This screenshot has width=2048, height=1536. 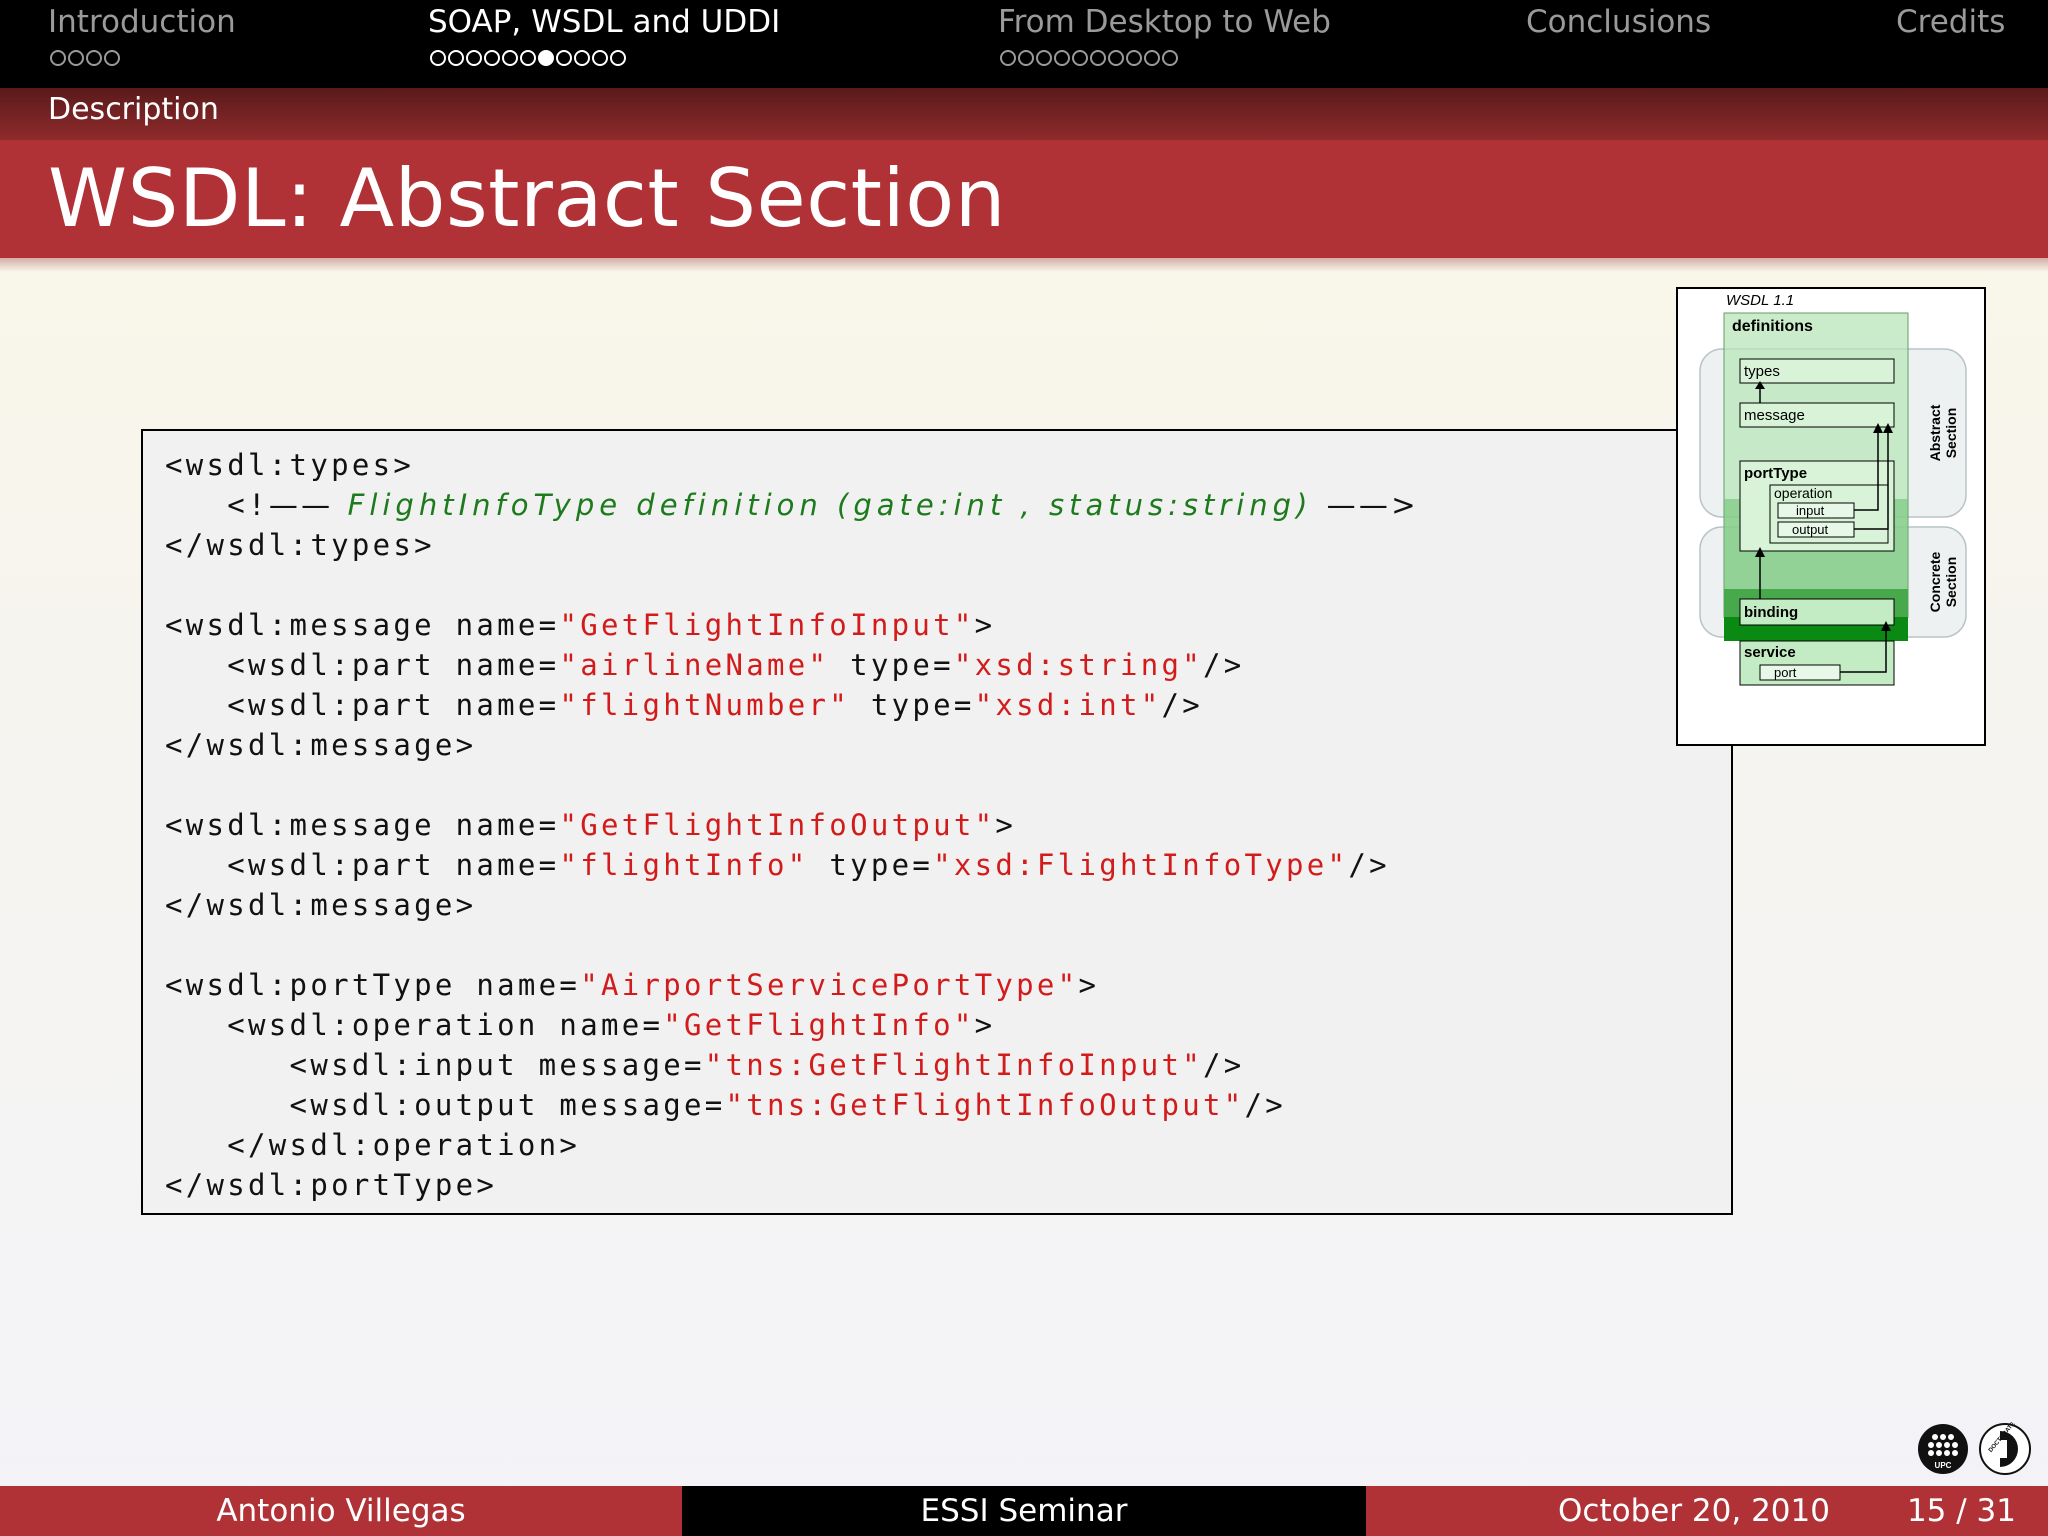 What do you see at coordinates (819, 1025) in the screenshot?
I see `code-string: "GetFlightInfo"` at bounding box center [819, 1025].